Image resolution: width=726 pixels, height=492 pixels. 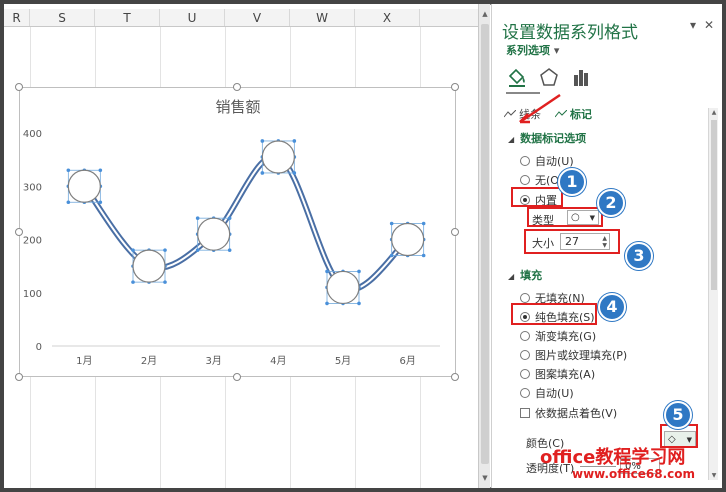 What do you see at coordinates (531, 275) in the screenshot?
I see `fill-heading-label: 填充` at bounding box center [531, 275].